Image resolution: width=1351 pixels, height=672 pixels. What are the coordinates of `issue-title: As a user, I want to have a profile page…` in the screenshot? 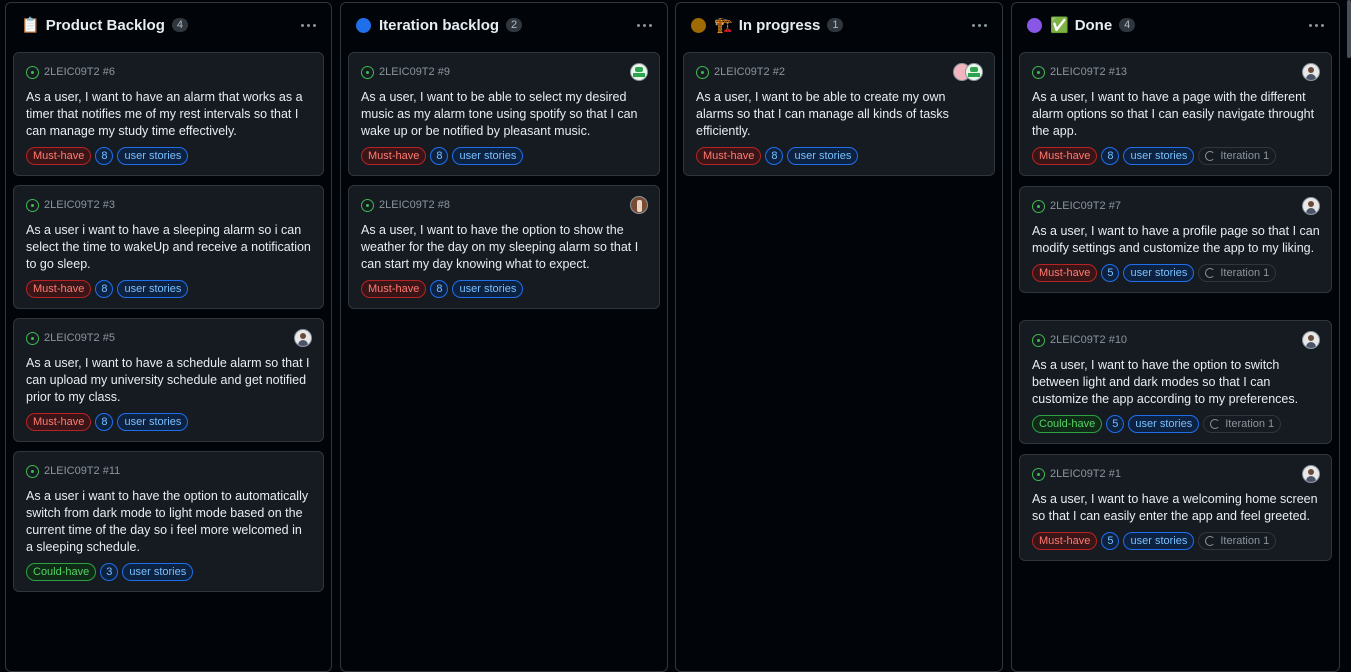 It's located at (1176, 240).